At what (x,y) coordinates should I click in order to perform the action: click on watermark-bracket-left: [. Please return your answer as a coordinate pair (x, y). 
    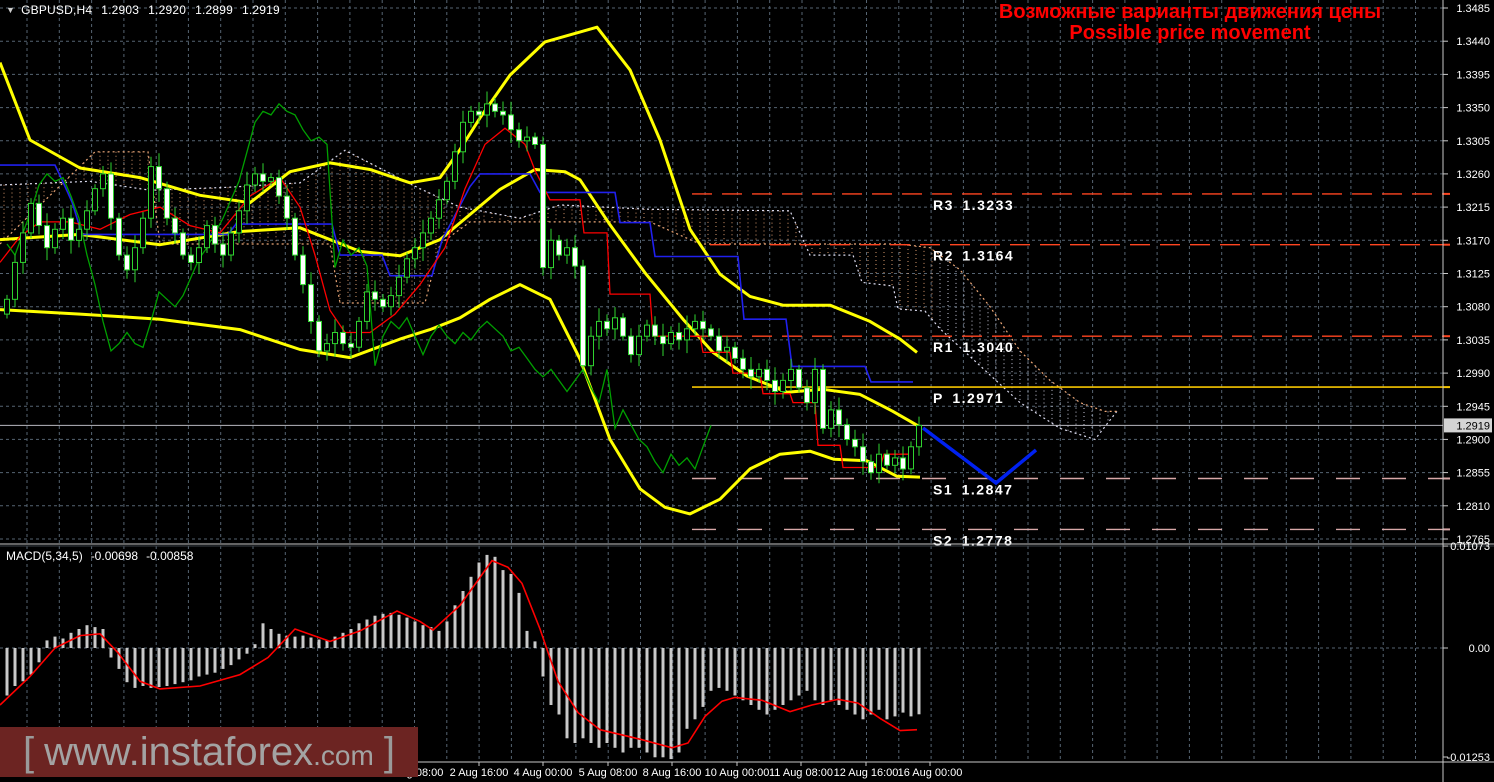
    Looking at the image, I should click on (29, 751).